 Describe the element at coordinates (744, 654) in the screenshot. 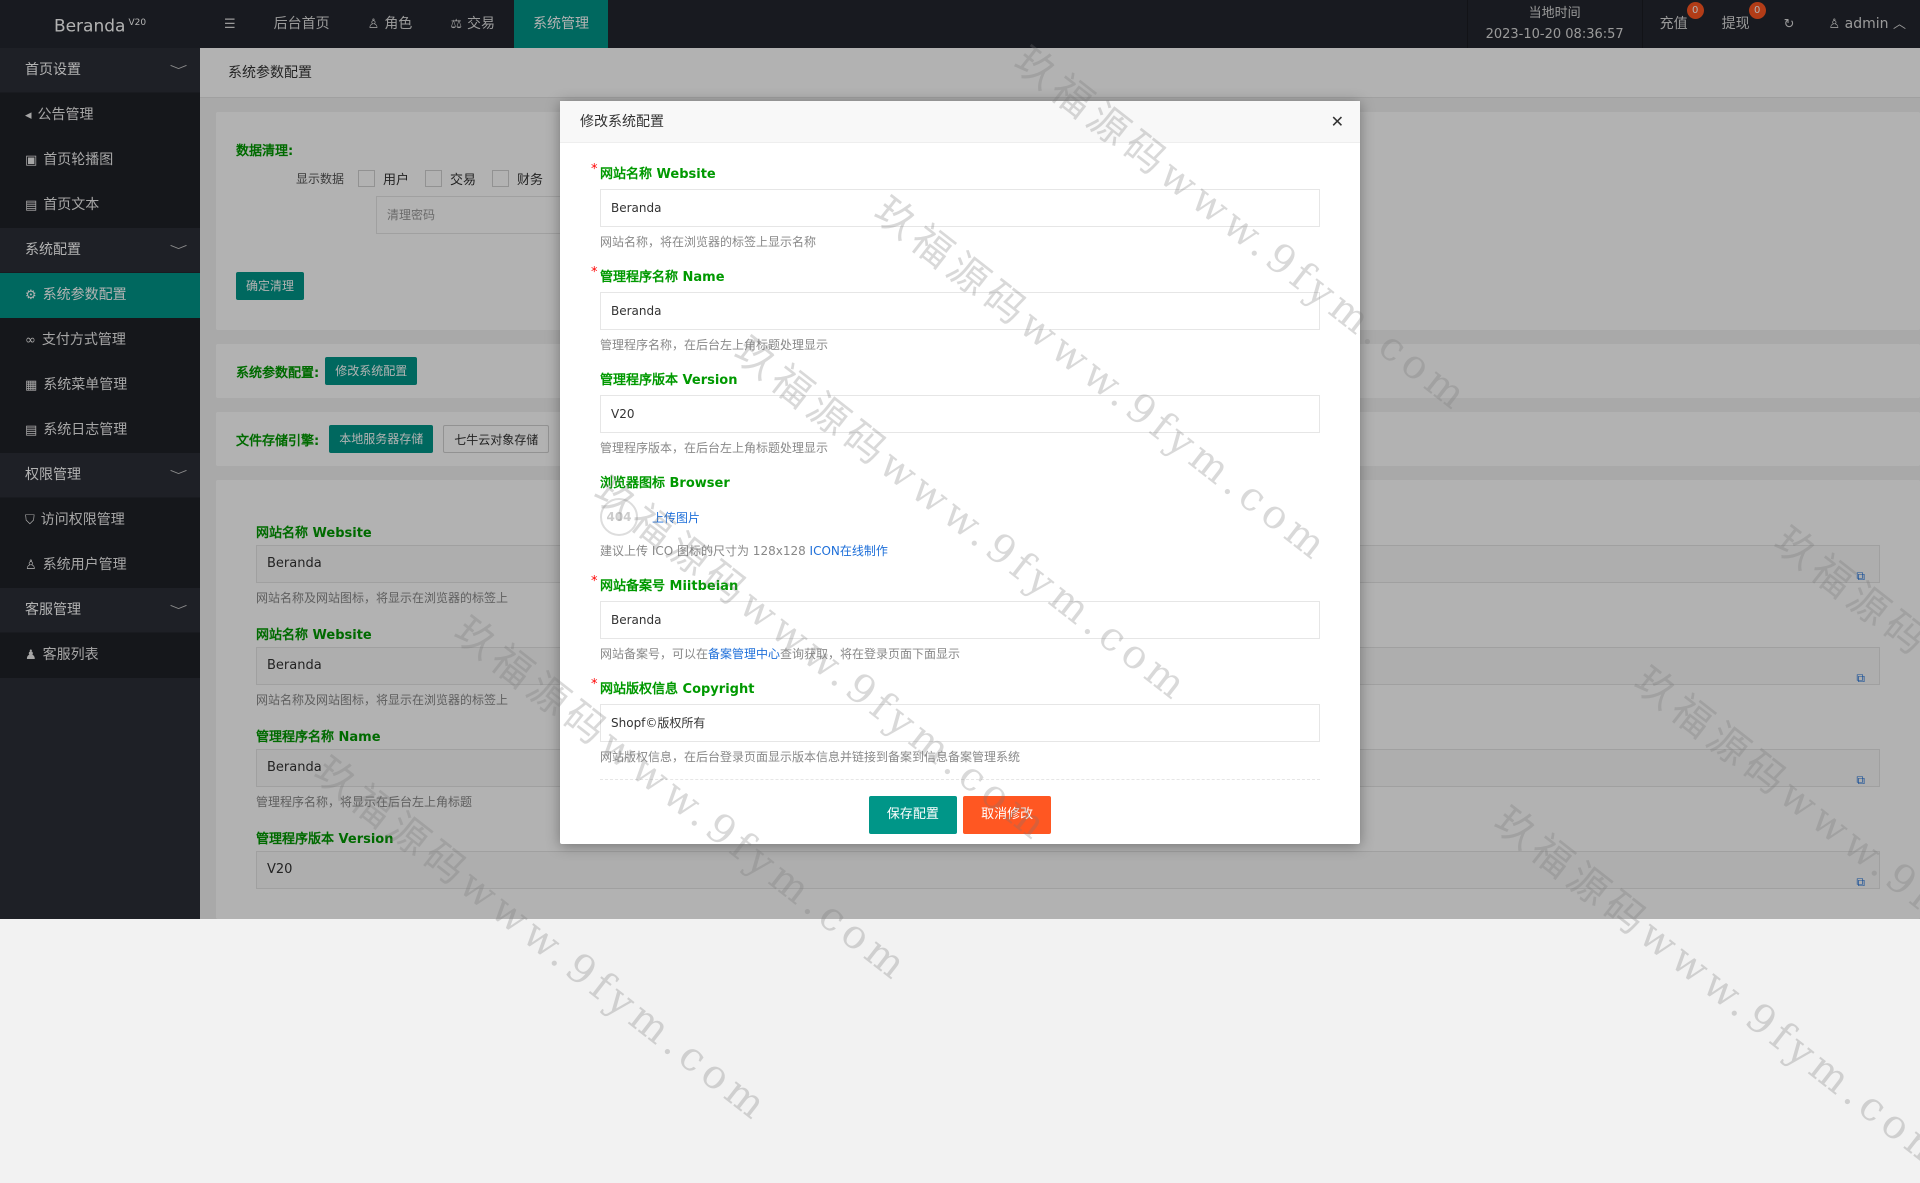

I see `beian-center-link: 备案管理中心` at that location.